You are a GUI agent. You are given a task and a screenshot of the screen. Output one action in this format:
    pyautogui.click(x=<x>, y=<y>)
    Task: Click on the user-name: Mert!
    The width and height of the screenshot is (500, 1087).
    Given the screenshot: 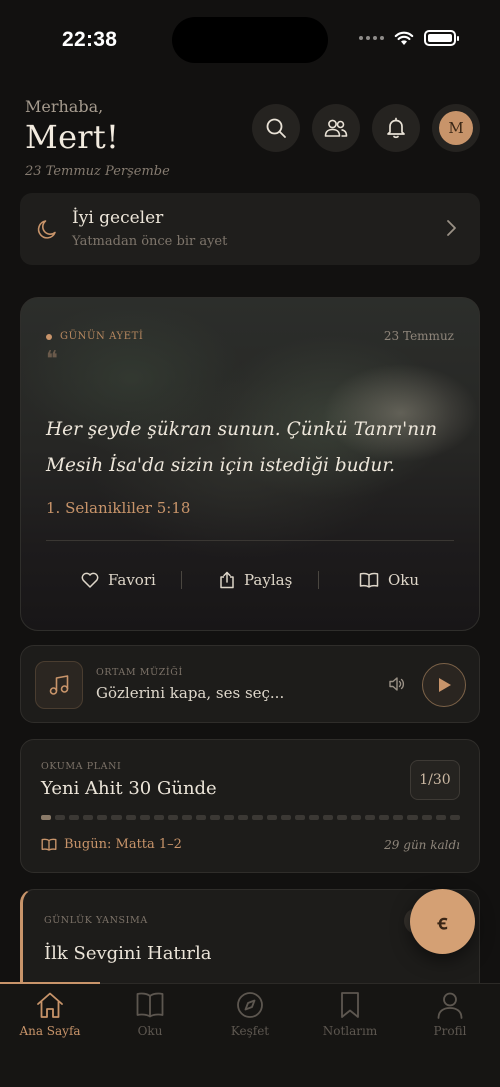 What is the action you would take?
    pyautogui.click(x=72, y=137)
    